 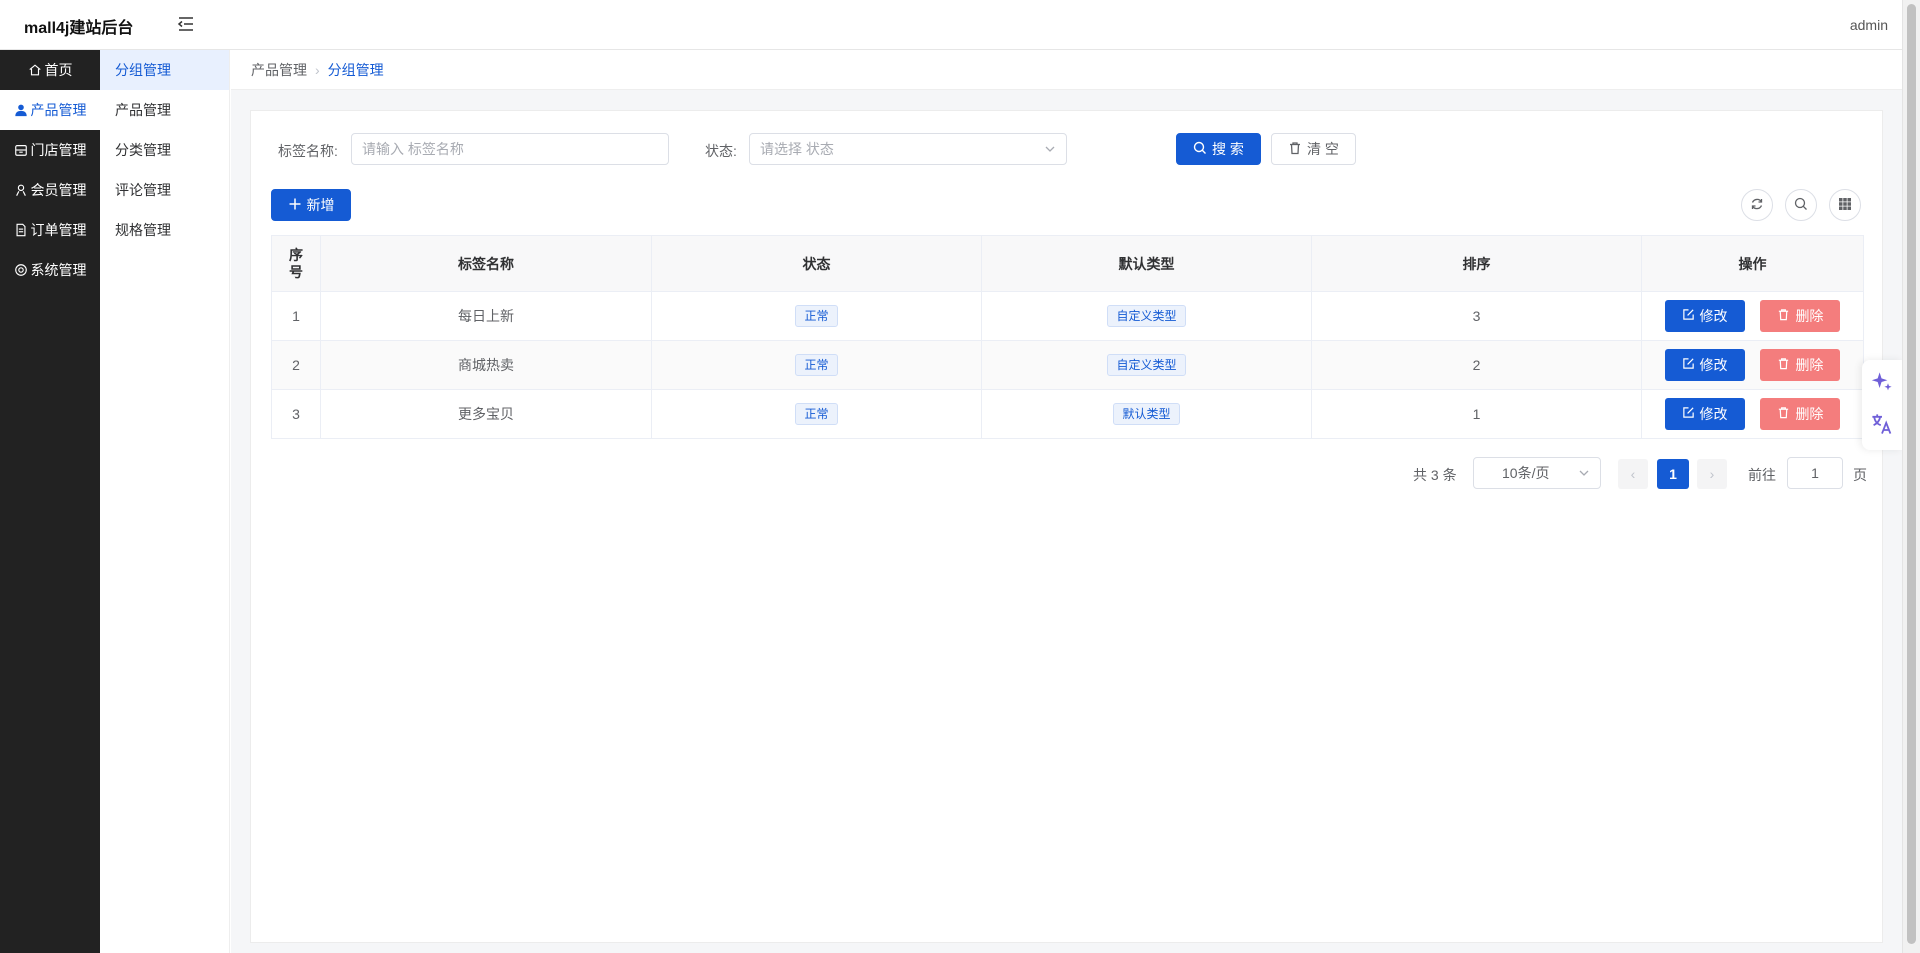 I want to click on cell-index: 3, so click(x=296, y=414).